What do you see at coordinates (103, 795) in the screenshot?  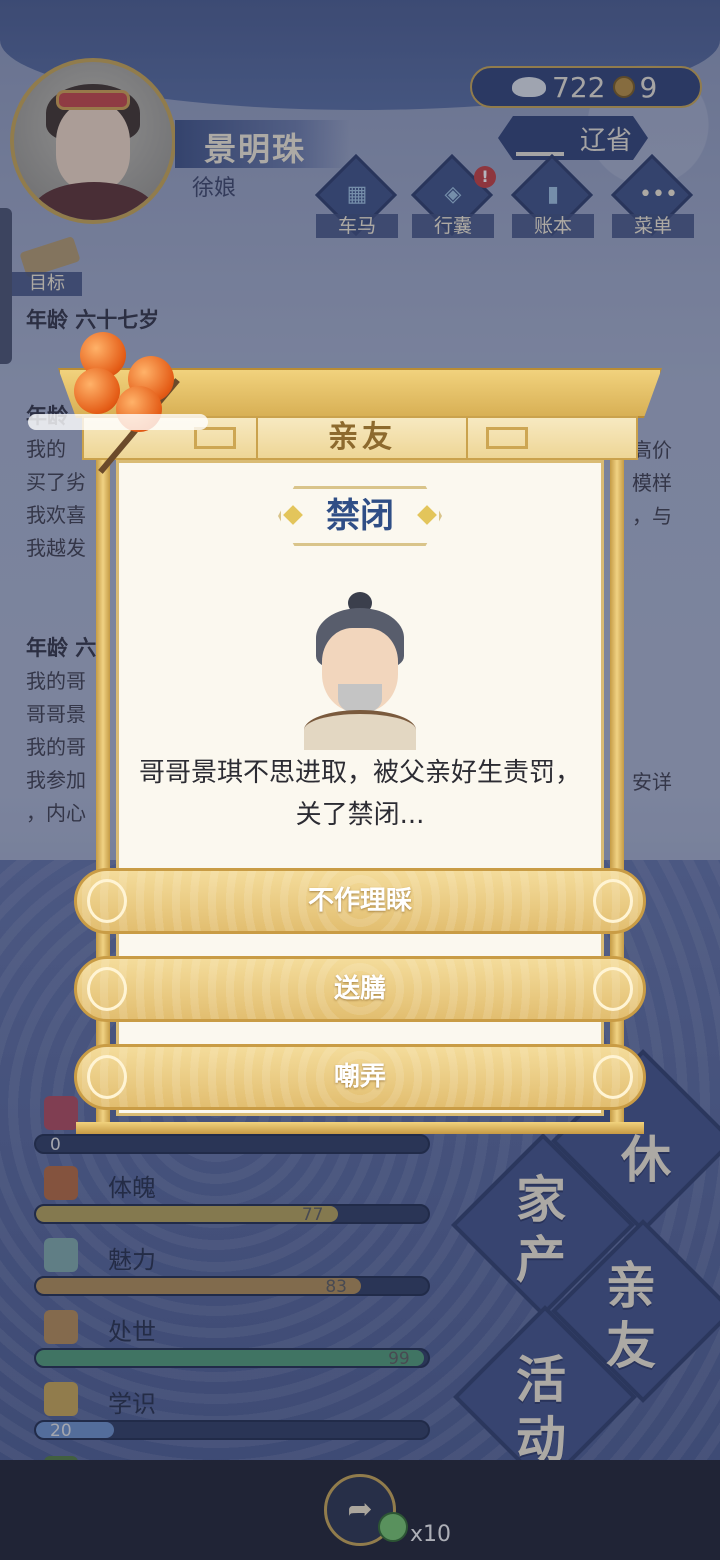 I see `dialog-pillar-left` at bounding box center [103, 795].